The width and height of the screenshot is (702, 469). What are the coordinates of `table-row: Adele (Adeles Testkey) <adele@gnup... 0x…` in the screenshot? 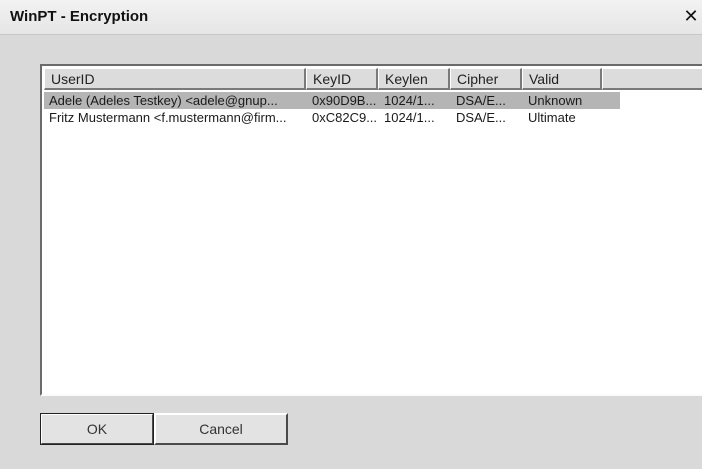 It's located at (332, 100).